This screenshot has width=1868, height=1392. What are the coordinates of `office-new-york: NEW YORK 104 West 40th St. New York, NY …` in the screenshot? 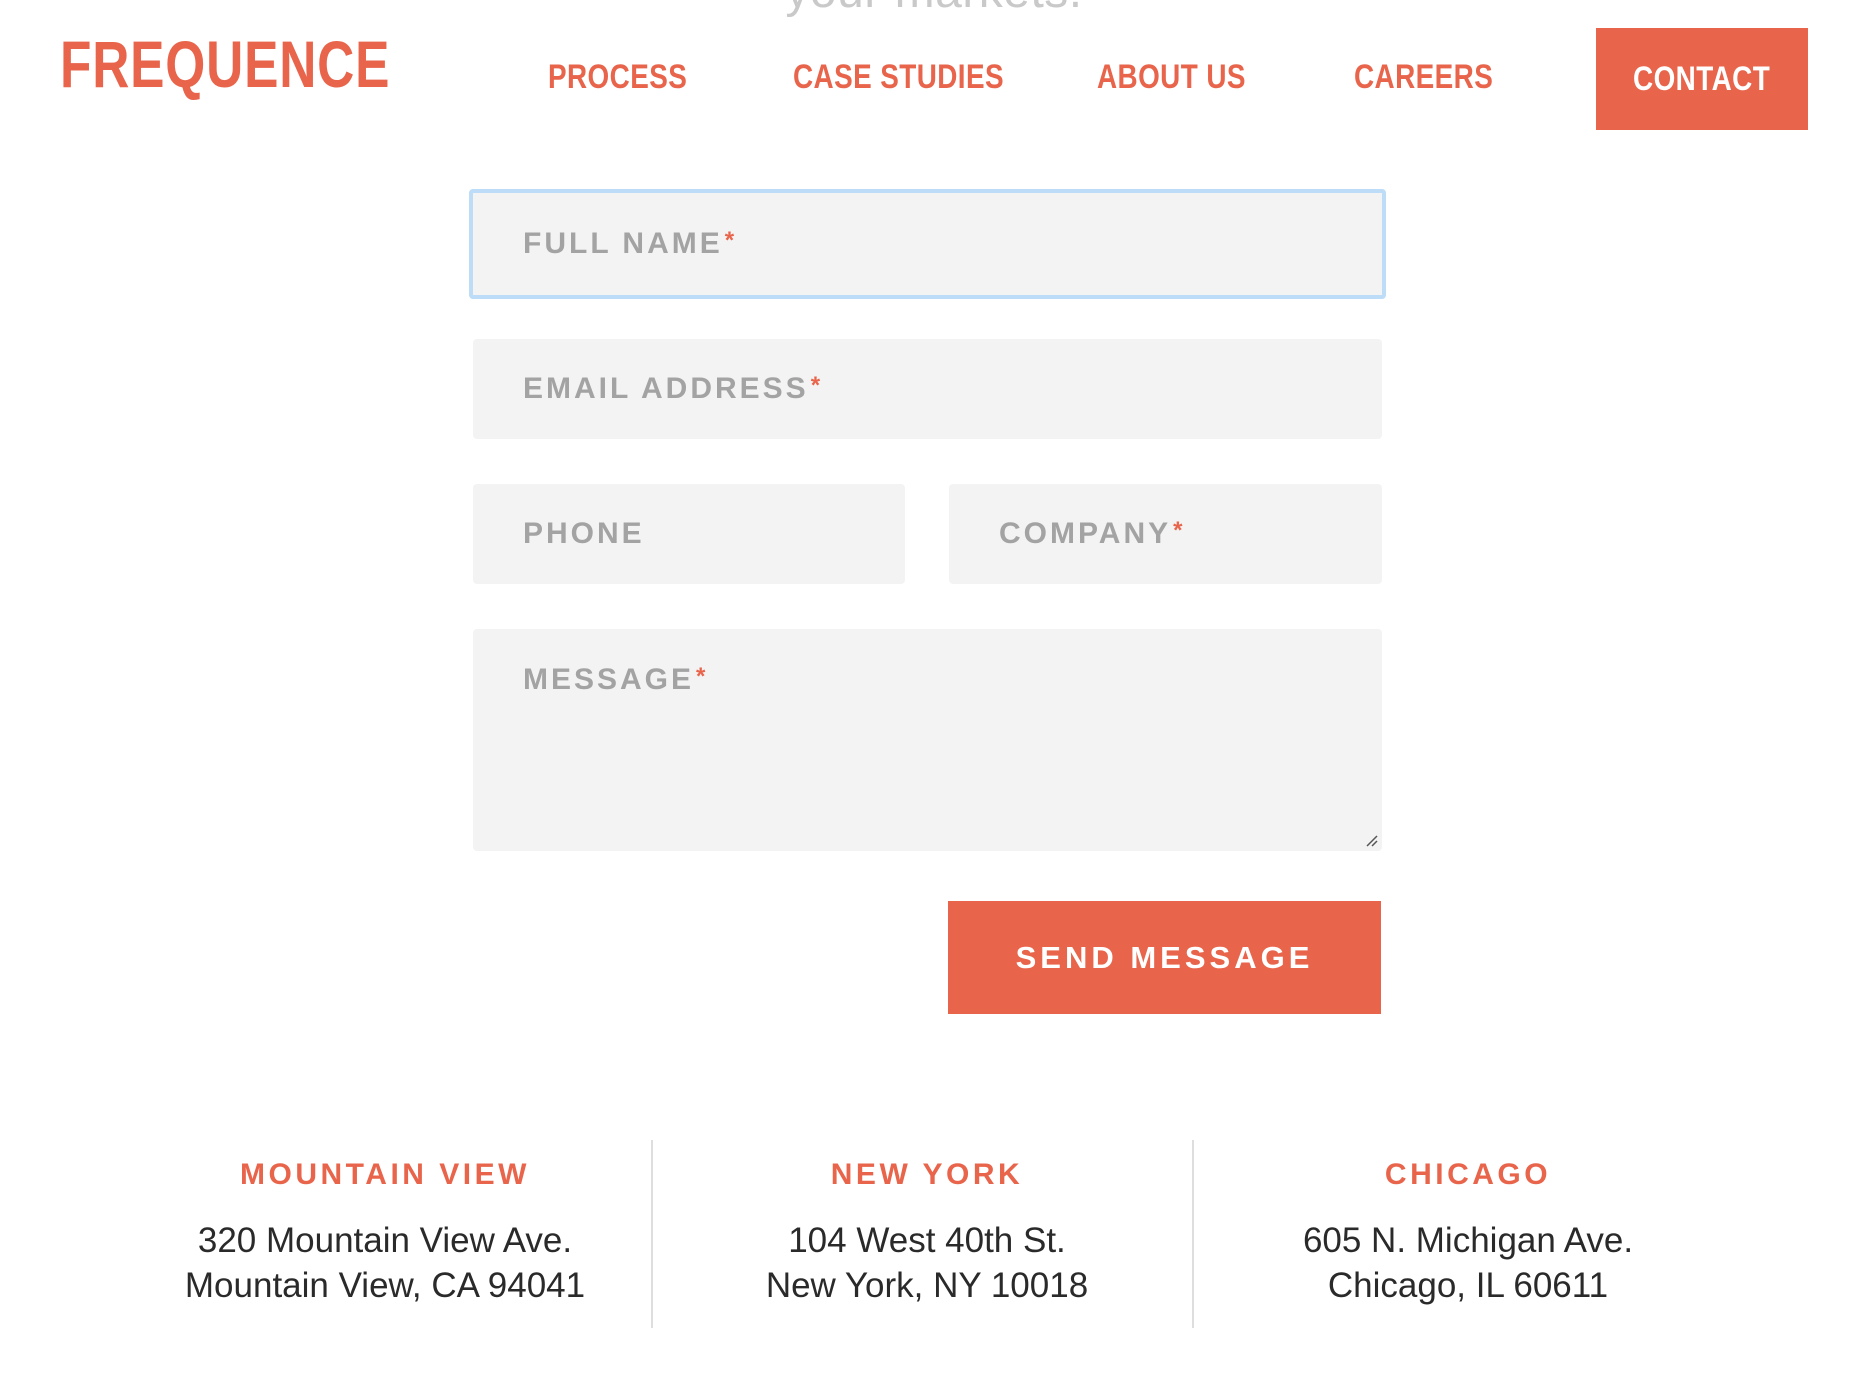 It's located at (927, 1224).